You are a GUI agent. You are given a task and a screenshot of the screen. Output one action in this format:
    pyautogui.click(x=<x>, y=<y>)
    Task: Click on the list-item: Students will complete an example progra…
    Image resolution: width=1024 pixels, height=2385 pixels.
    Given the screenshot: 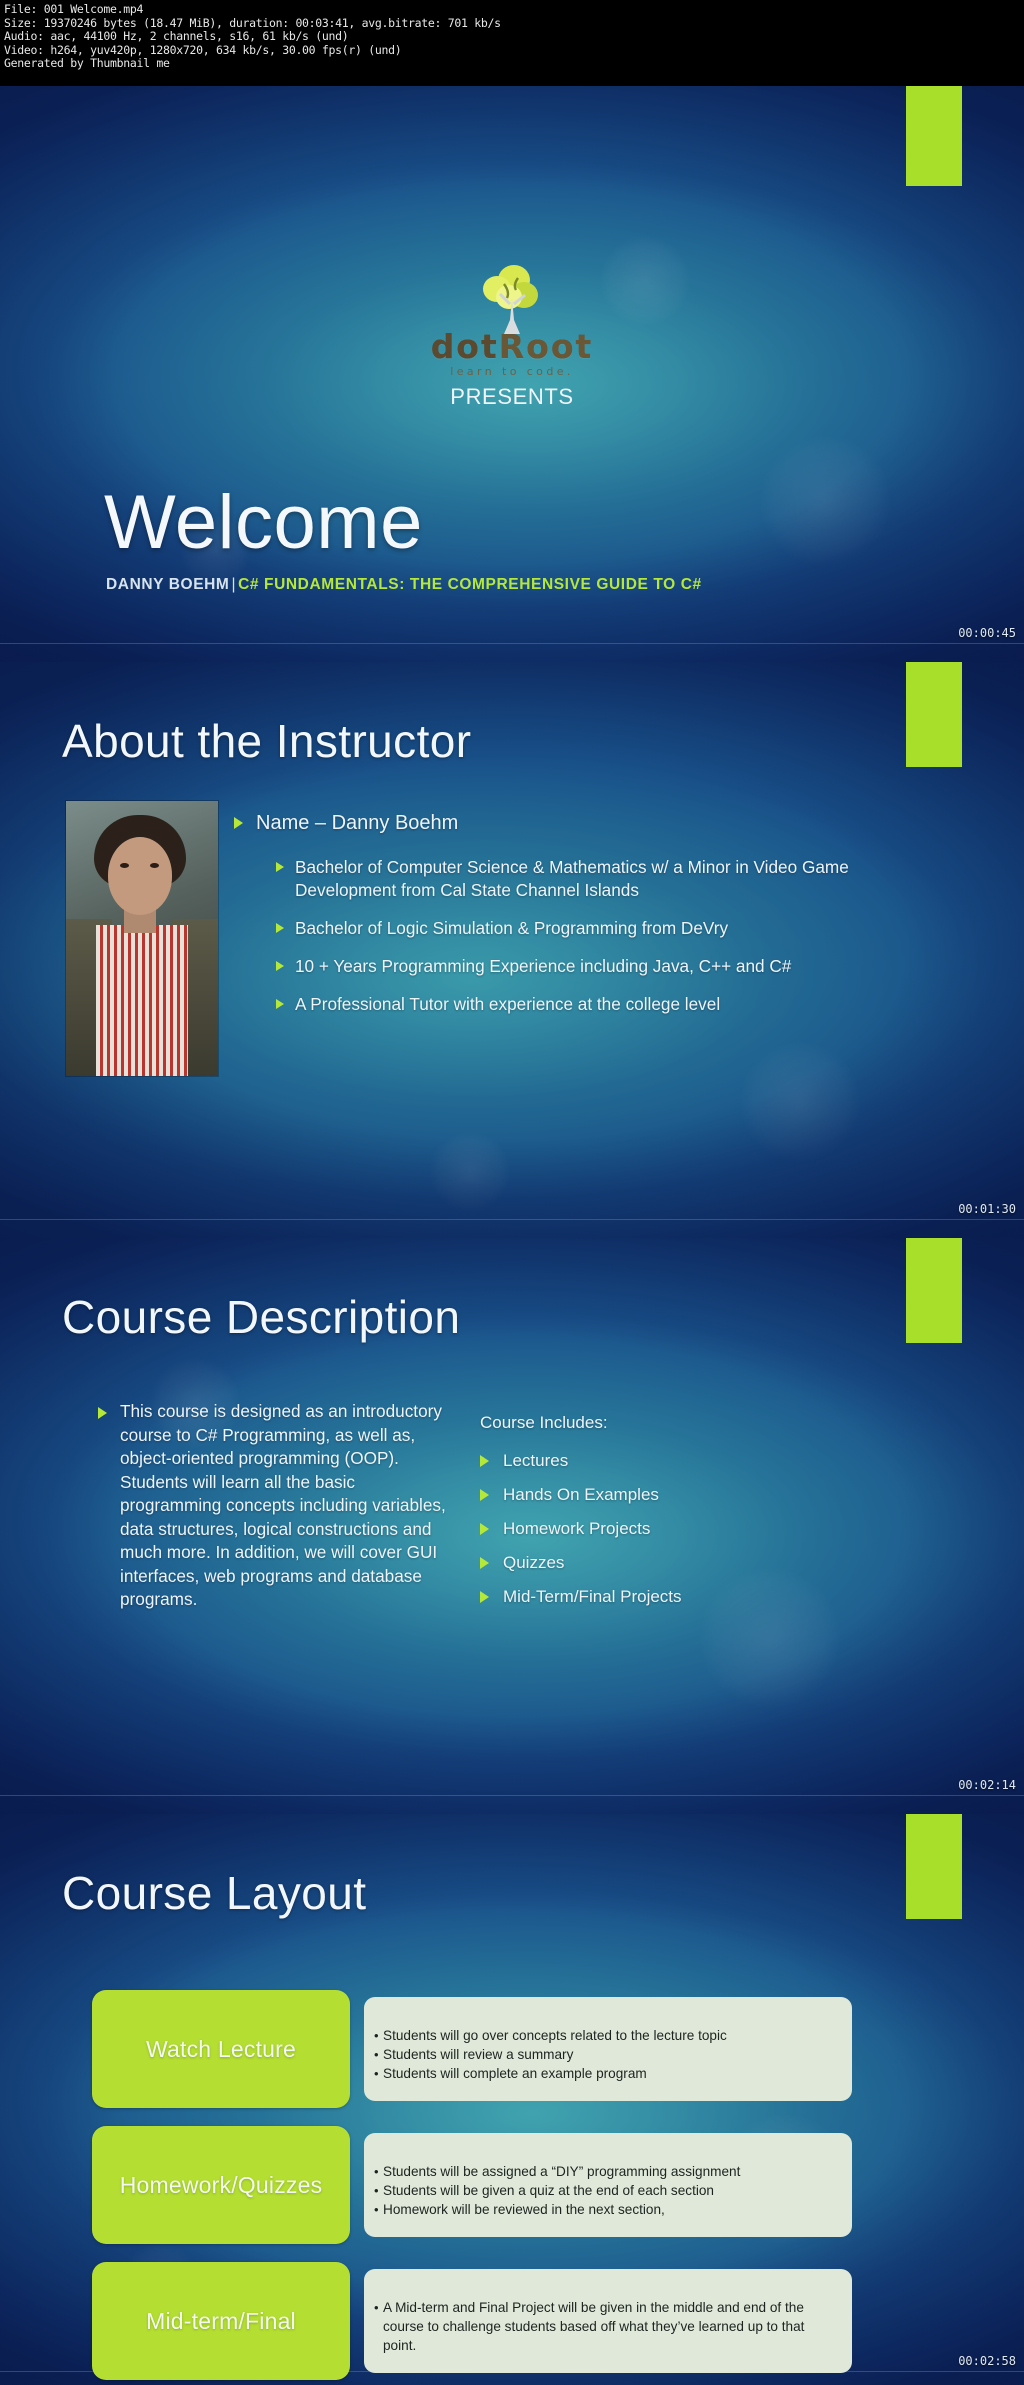 What is the action you would take?
    pyautogui.click(x=607, y=2073)
    